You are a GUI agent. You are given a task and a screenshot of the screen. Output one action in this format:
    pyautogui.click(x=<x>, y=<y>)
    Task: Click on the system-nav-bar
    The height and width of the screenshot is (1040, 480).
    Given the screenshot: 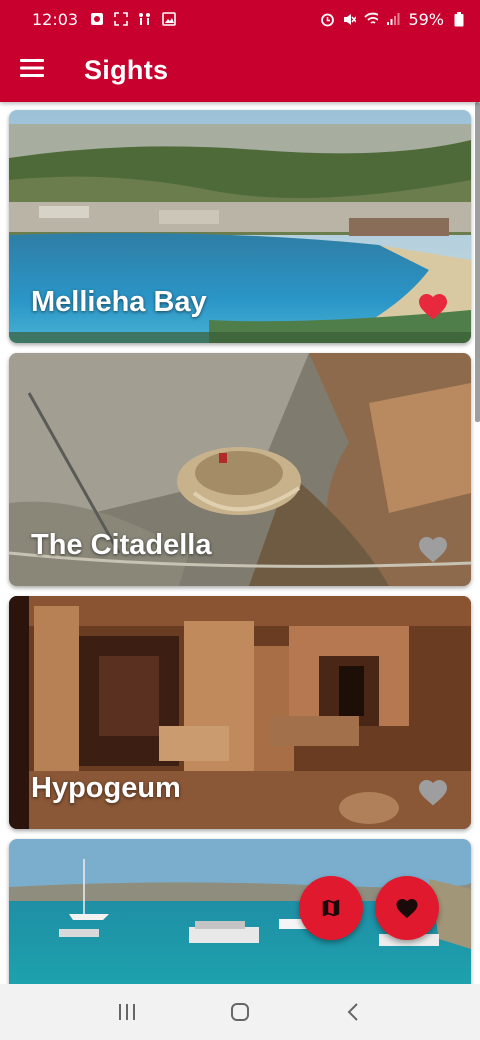 What is the action you would take?
    pyautogui.click(x=240, y=1012)
    